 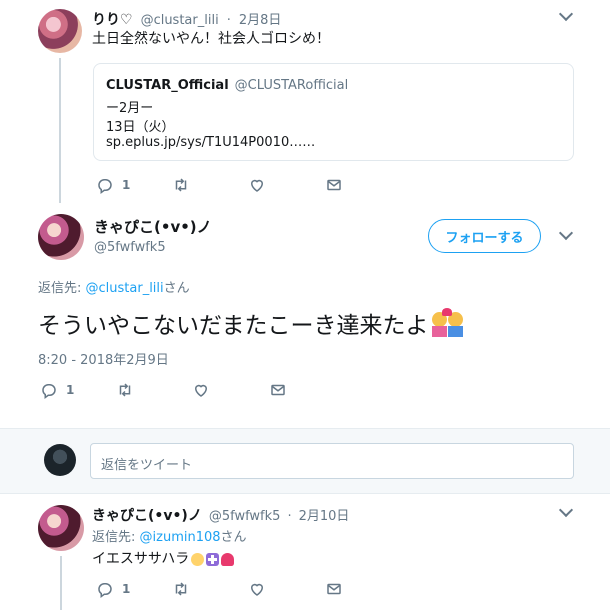 I want to click on tweet-text-wrap: そういやこないだまたこーき達来たよ, so click(x=251, y=323).